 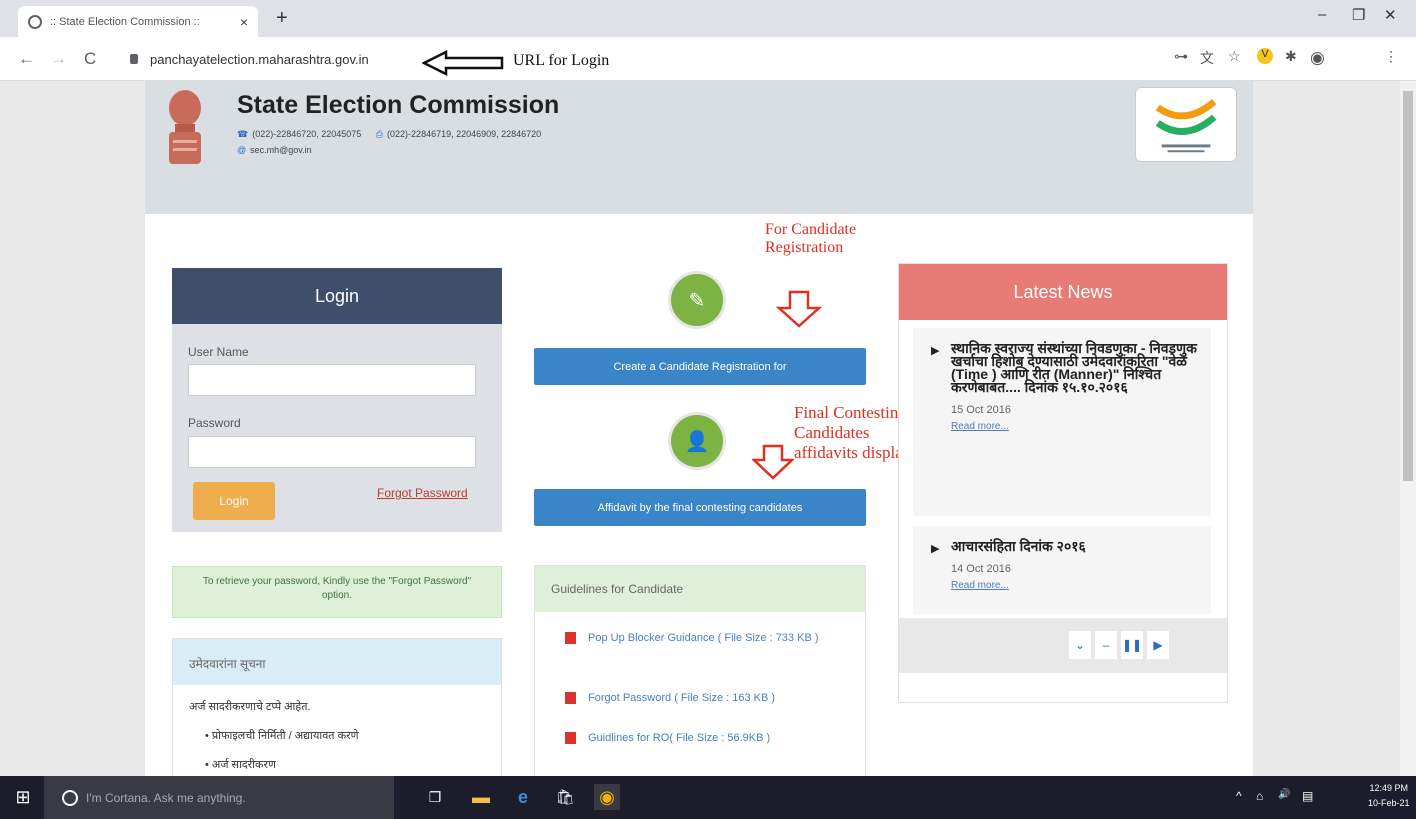 What do you see at coordinates (1408, 286) in the screenshot?
I see `scrollbar-thumb` at bounding box center [1408, 286].